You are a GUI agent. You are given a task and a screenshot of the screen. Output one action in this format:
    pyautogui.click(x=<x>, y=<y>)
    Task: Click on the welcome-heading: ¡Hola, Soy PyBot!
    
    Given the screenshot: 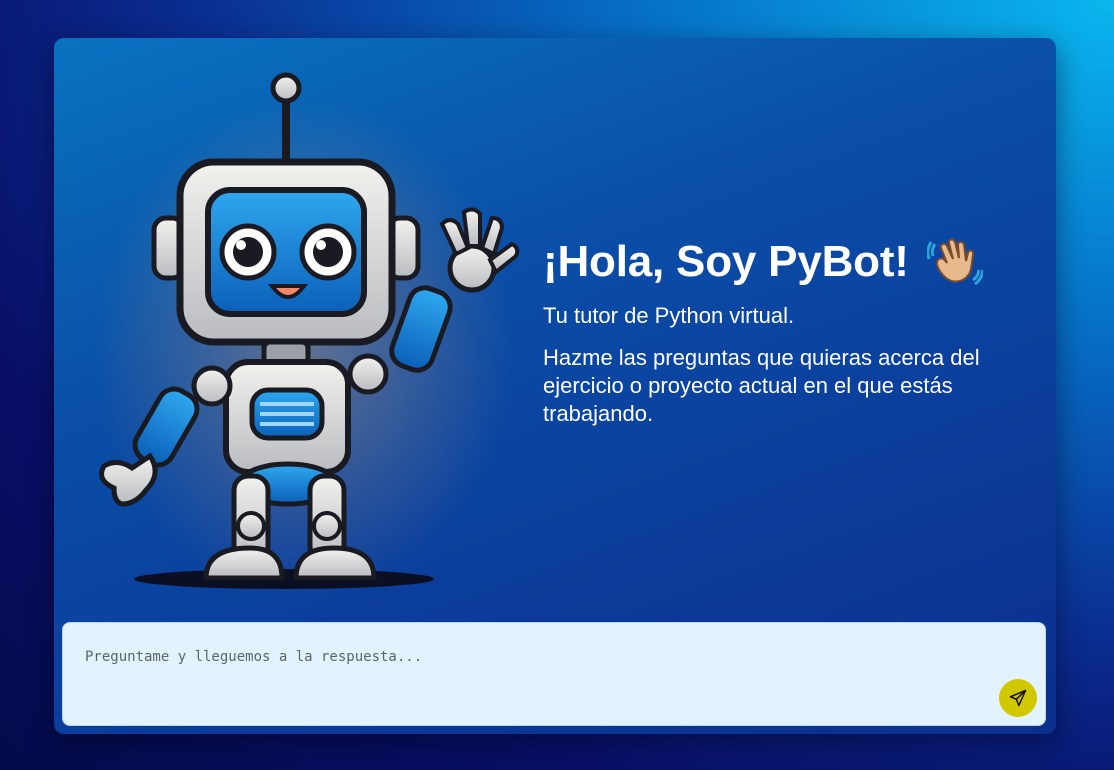 What is the action you would take?
    pyautogui.click(x=793, y=262)
    